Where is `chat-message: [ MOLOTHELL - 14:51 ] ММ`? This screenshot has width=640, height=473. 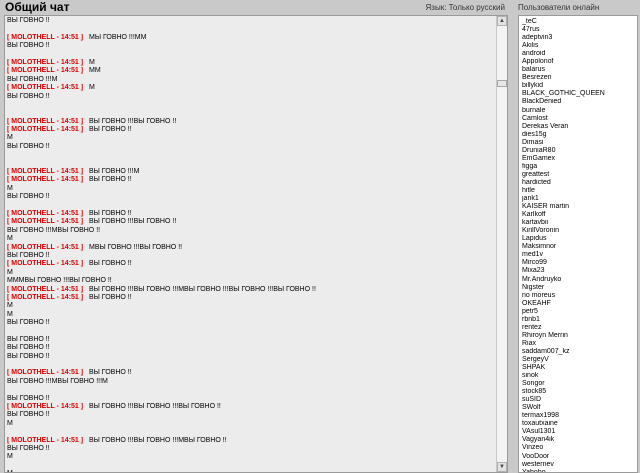
chat-message: [ MOLOTHELL - 14:51 ] ММ is located at coordinates (251, 71).